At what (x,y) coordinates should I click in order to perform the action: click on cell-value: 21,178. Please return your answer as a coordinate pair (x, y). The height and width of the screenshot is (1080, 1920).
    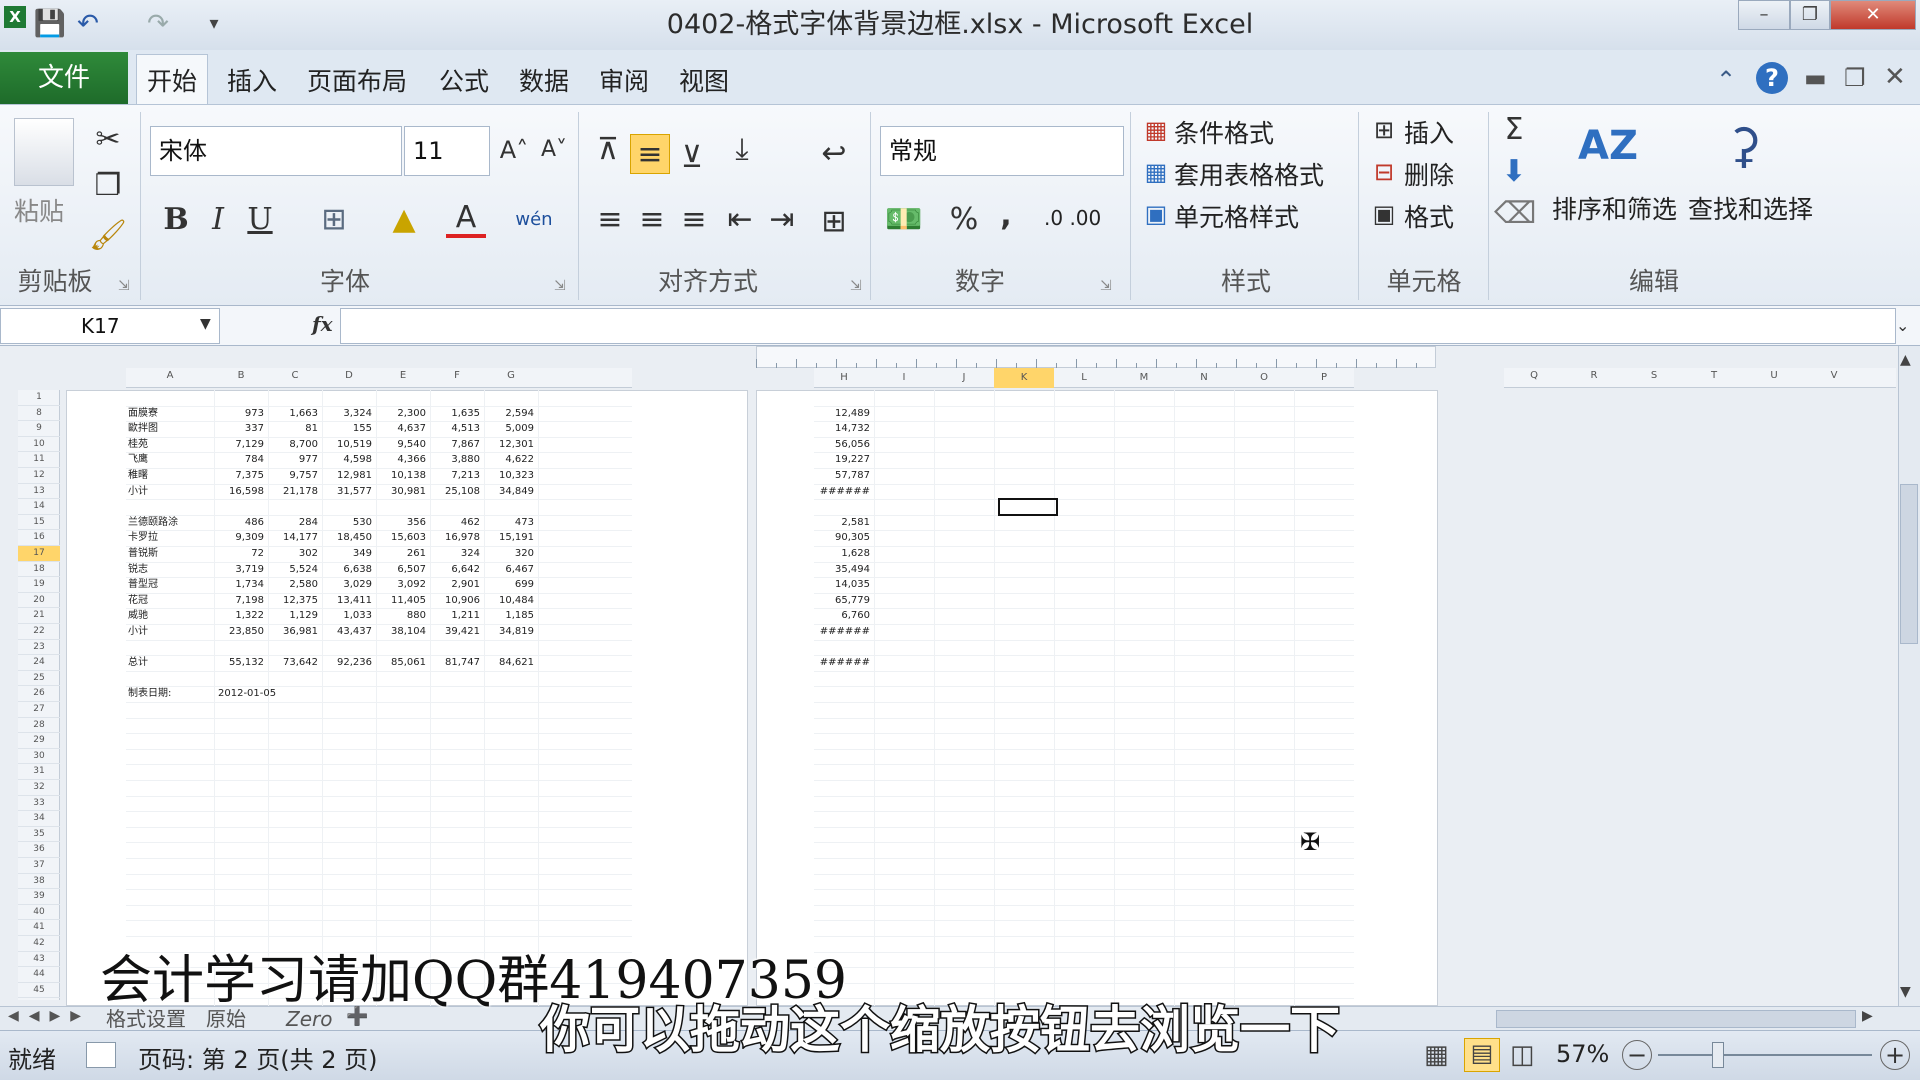
    Looking at the image, I should click on (293, 492).